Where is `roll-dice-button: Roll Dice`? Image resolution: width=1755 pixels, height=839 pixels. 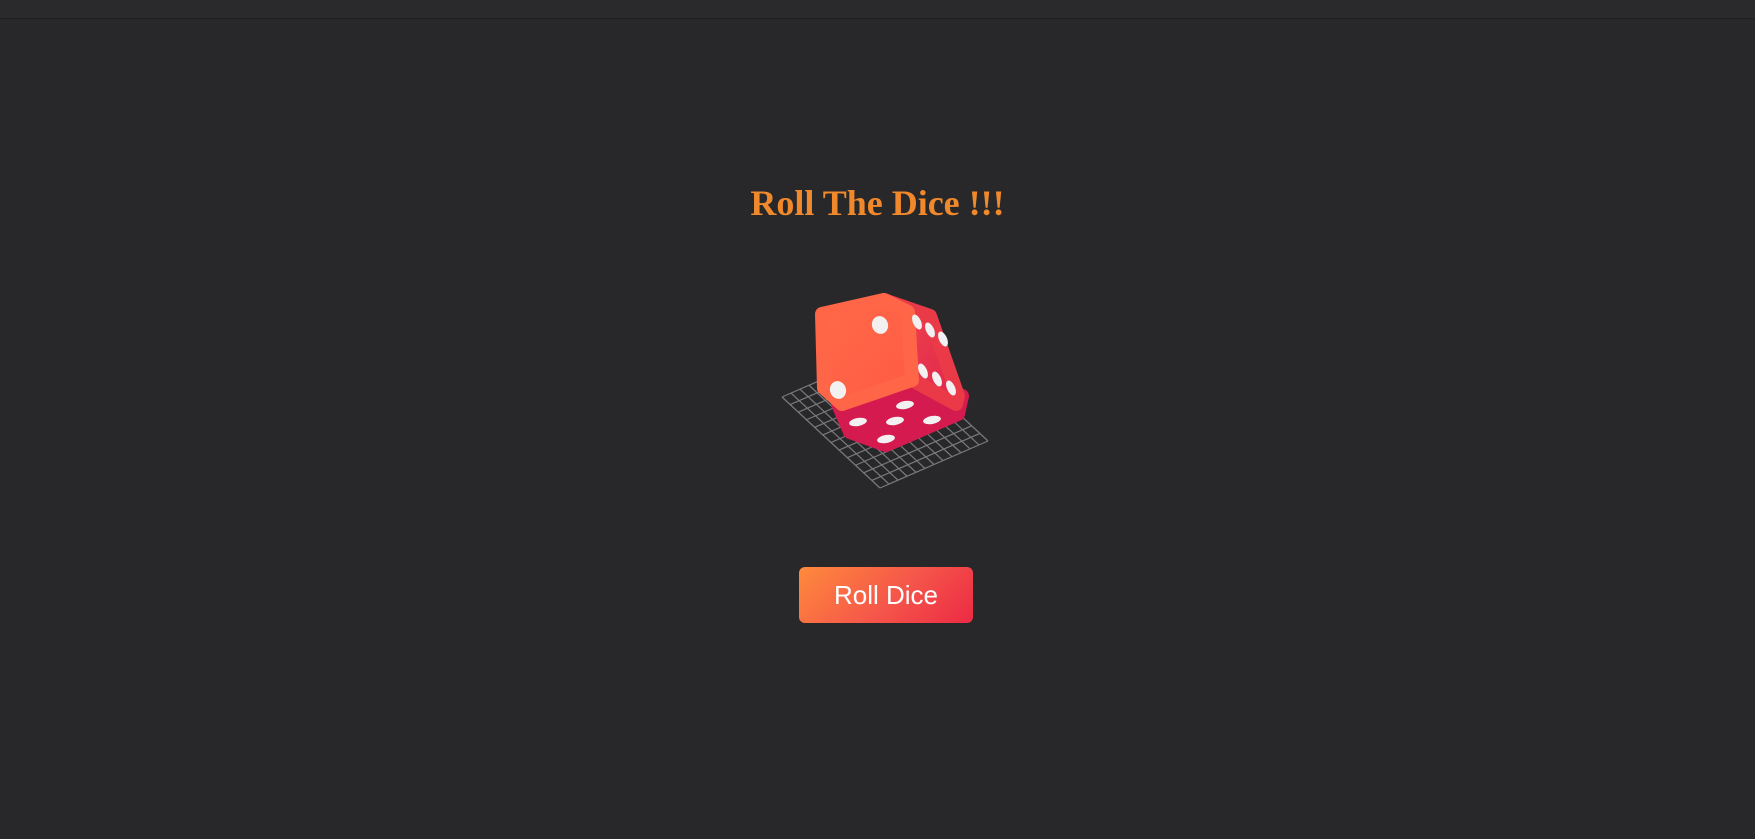 roll-dice-button: Roll Dice is located at coordinates (886, 595).